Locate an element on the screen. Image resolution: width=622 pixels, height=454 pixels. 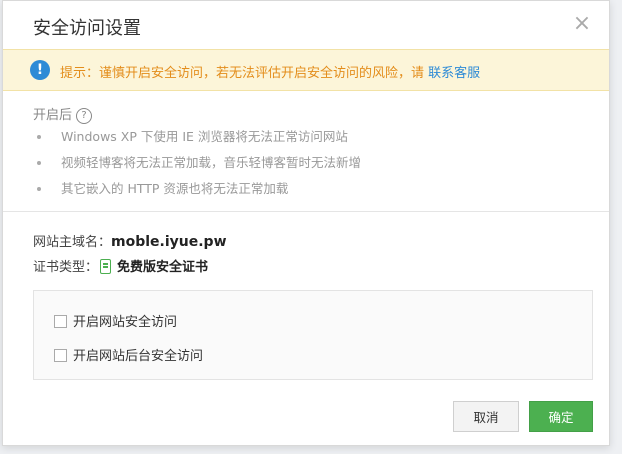
divider is located at coordinates (306, 211).